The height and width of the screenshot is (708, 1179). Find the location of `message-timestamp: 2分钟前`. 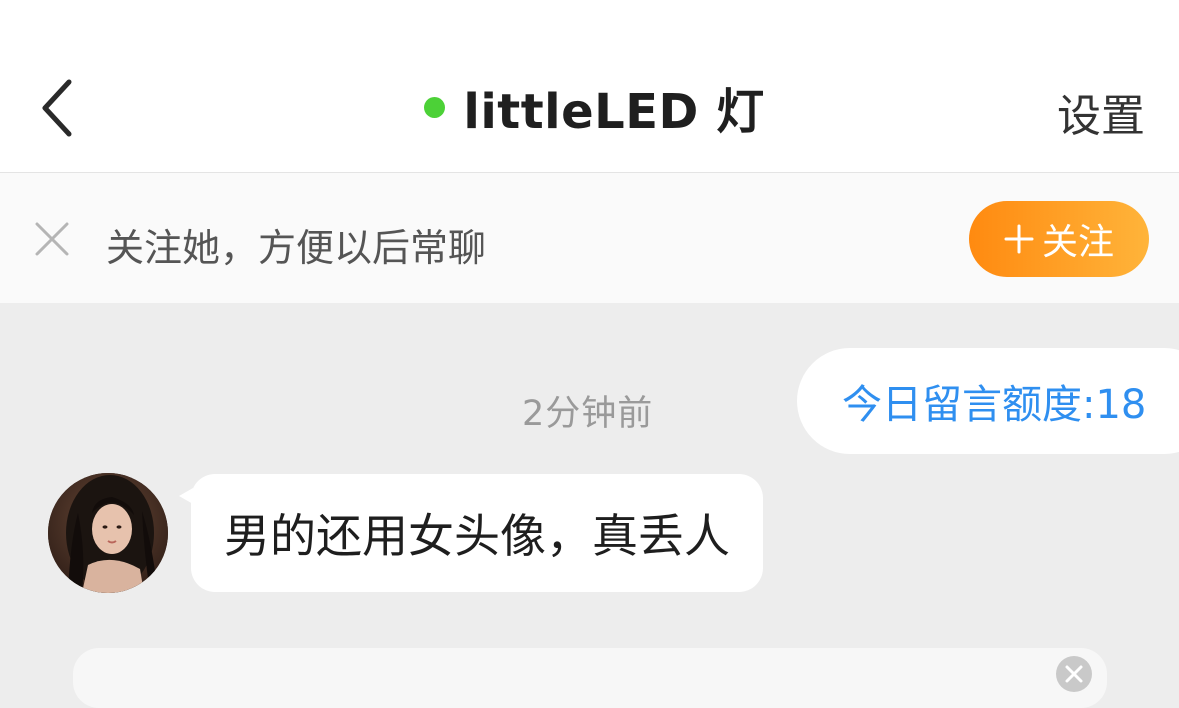

message-timestamp: 2分钟前 is located at coordinates (588, 414).